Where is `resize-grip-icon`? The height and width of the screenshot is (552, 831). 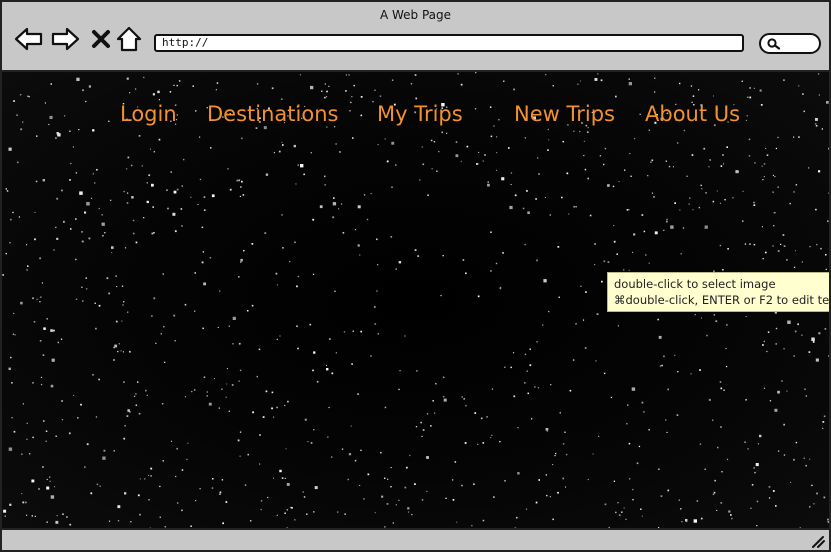 resize-grip-icon is located at coordinates (817, 540).